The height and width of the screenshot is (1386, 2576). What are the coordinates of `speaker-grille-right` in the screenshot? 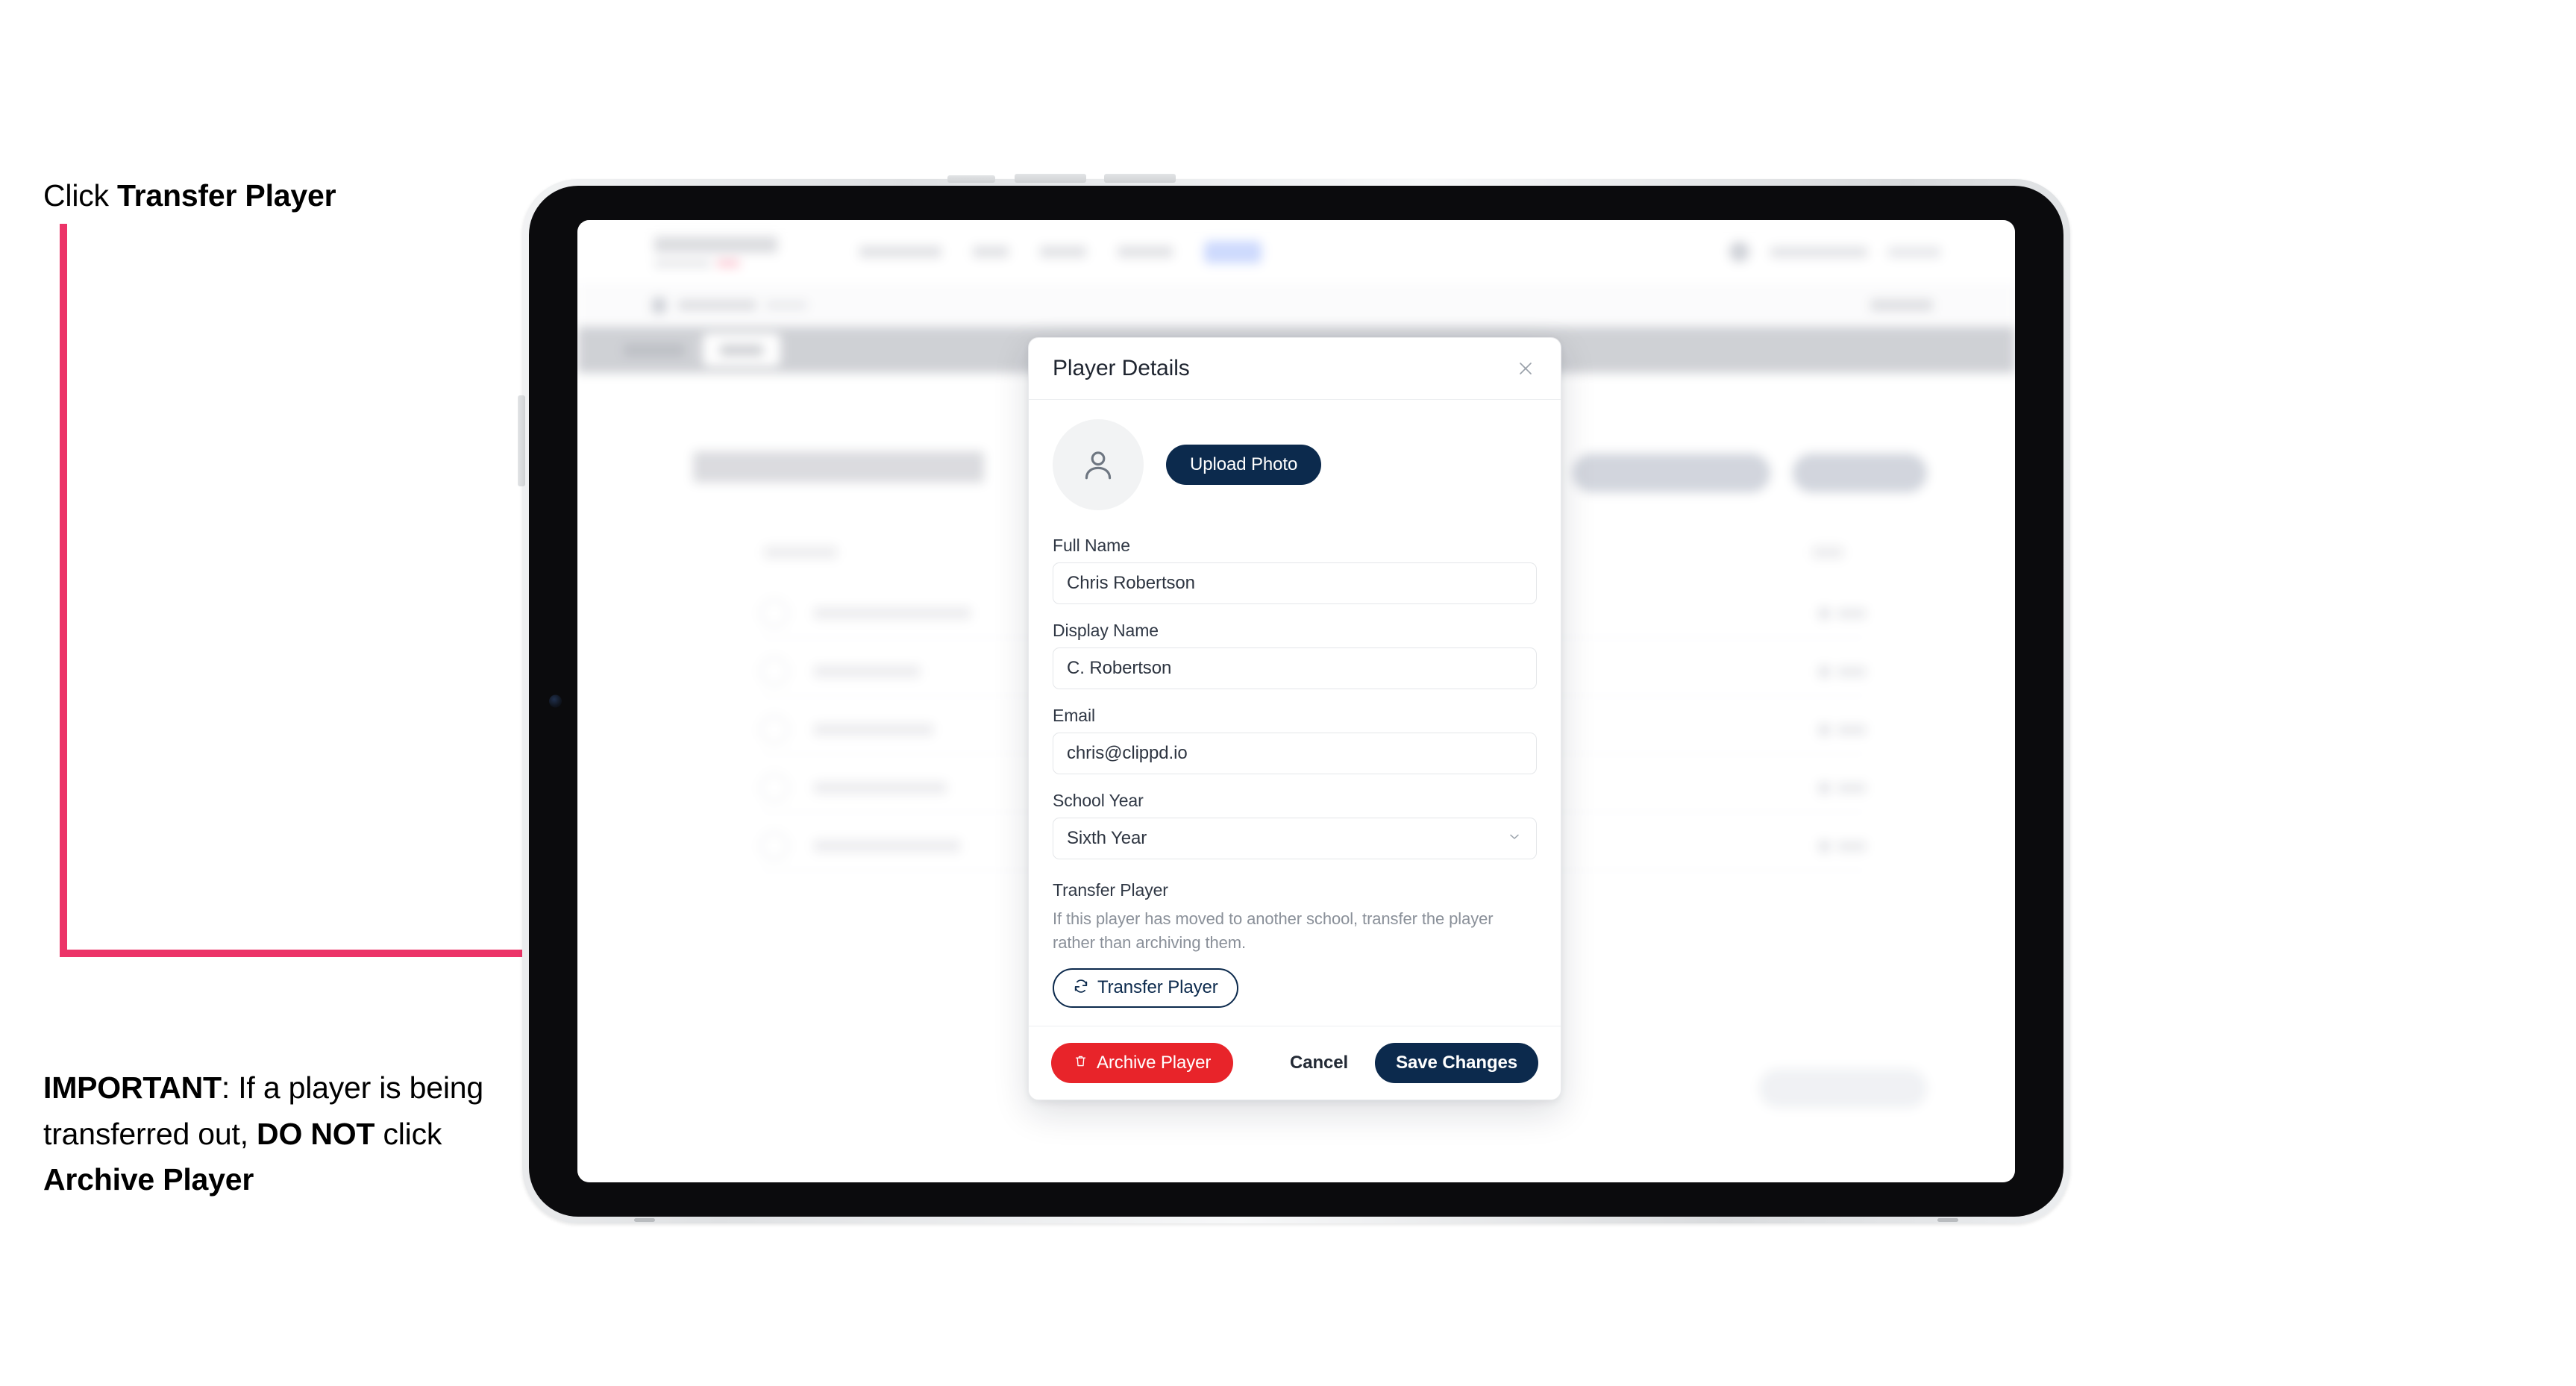 It's located at (1947, 1220).